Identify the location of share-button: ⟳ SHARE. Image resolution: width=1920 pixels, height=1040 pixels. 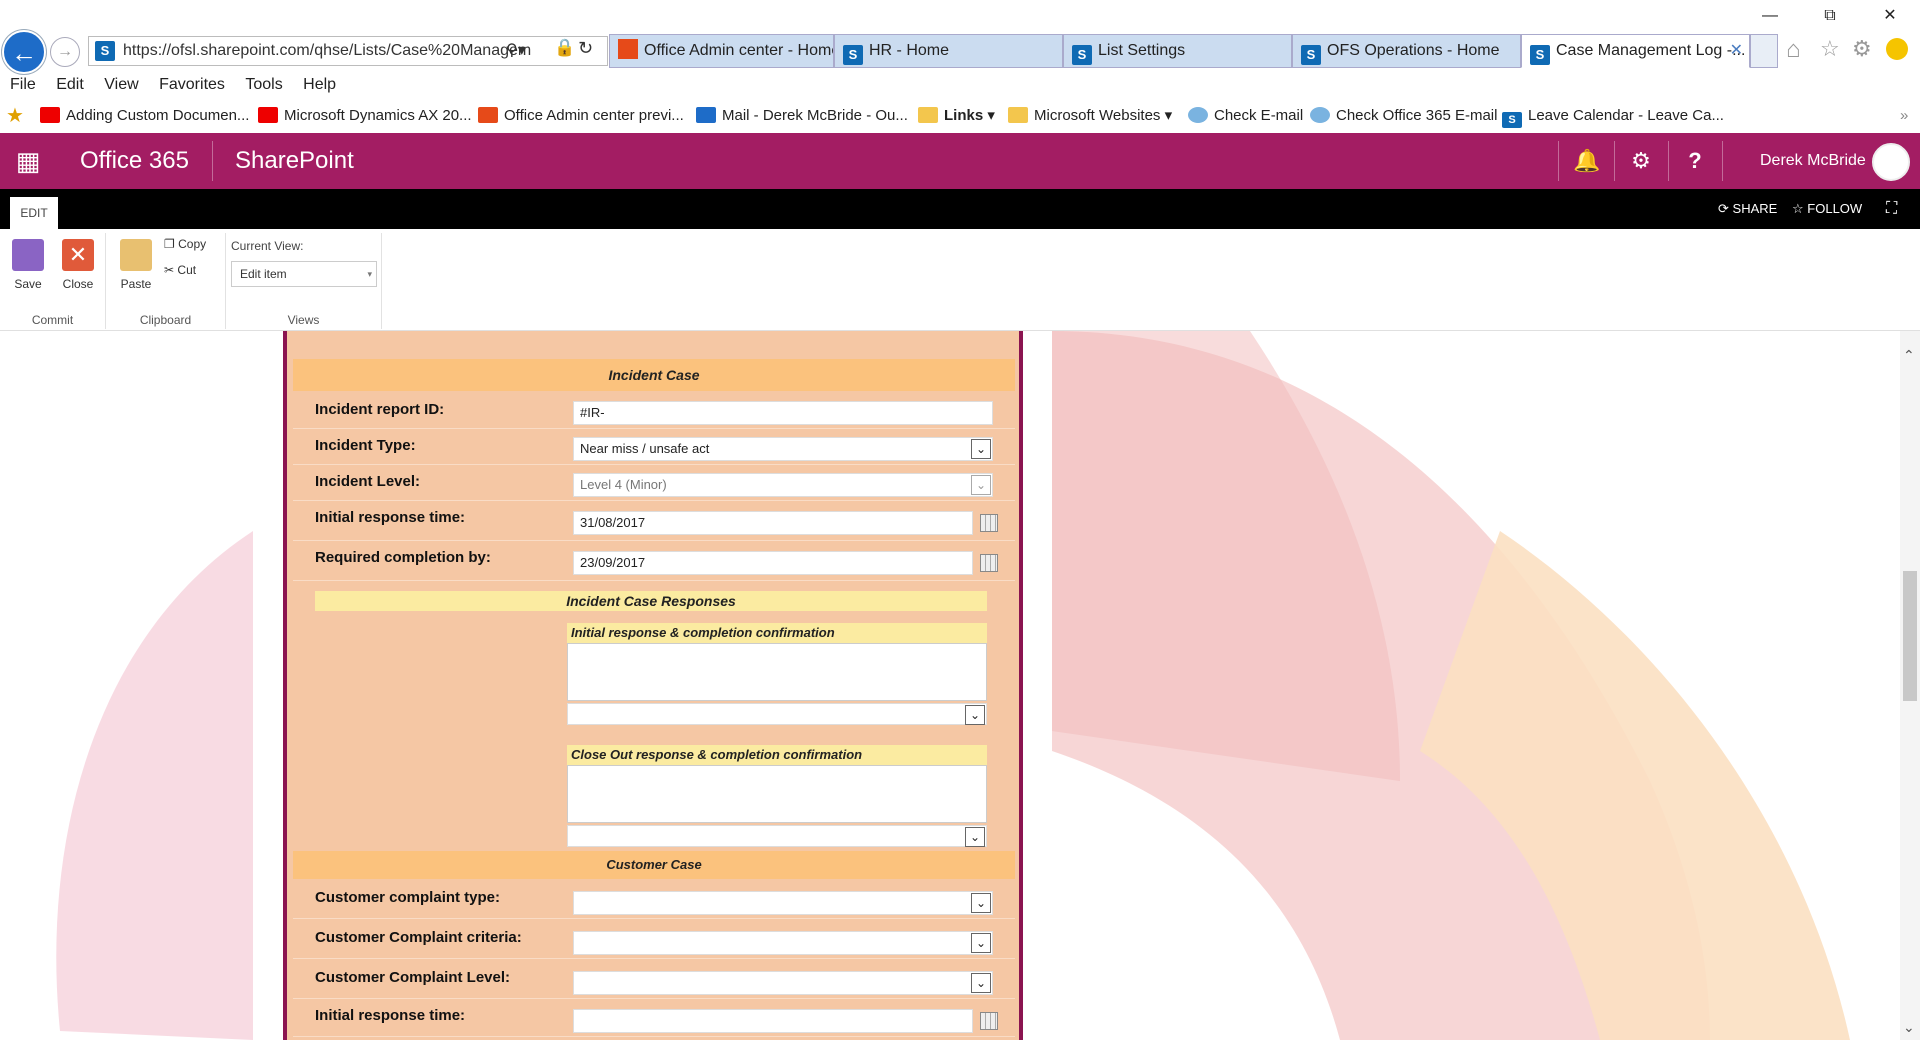
(1747, 209).